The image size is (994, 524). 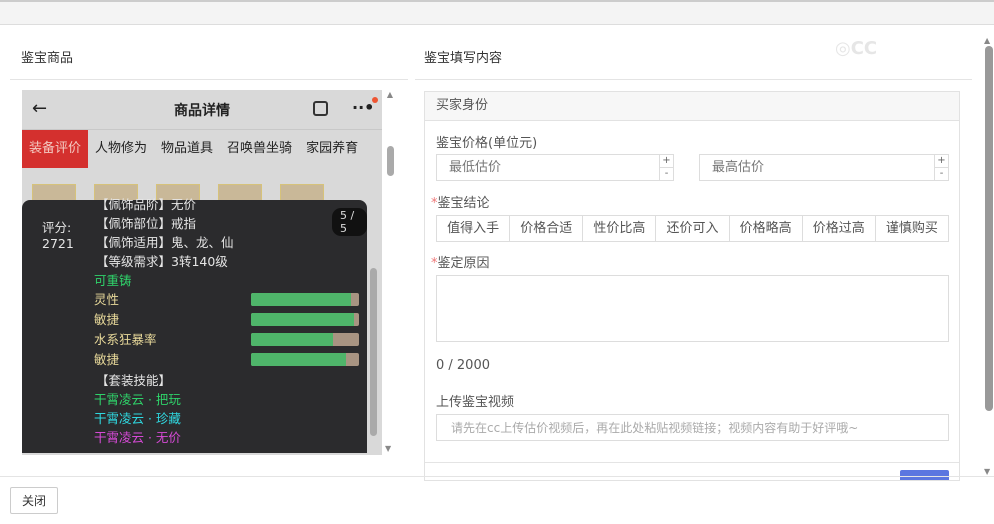 I want to click on reason-label: 鉴定原因, so click(x=463, y=263).